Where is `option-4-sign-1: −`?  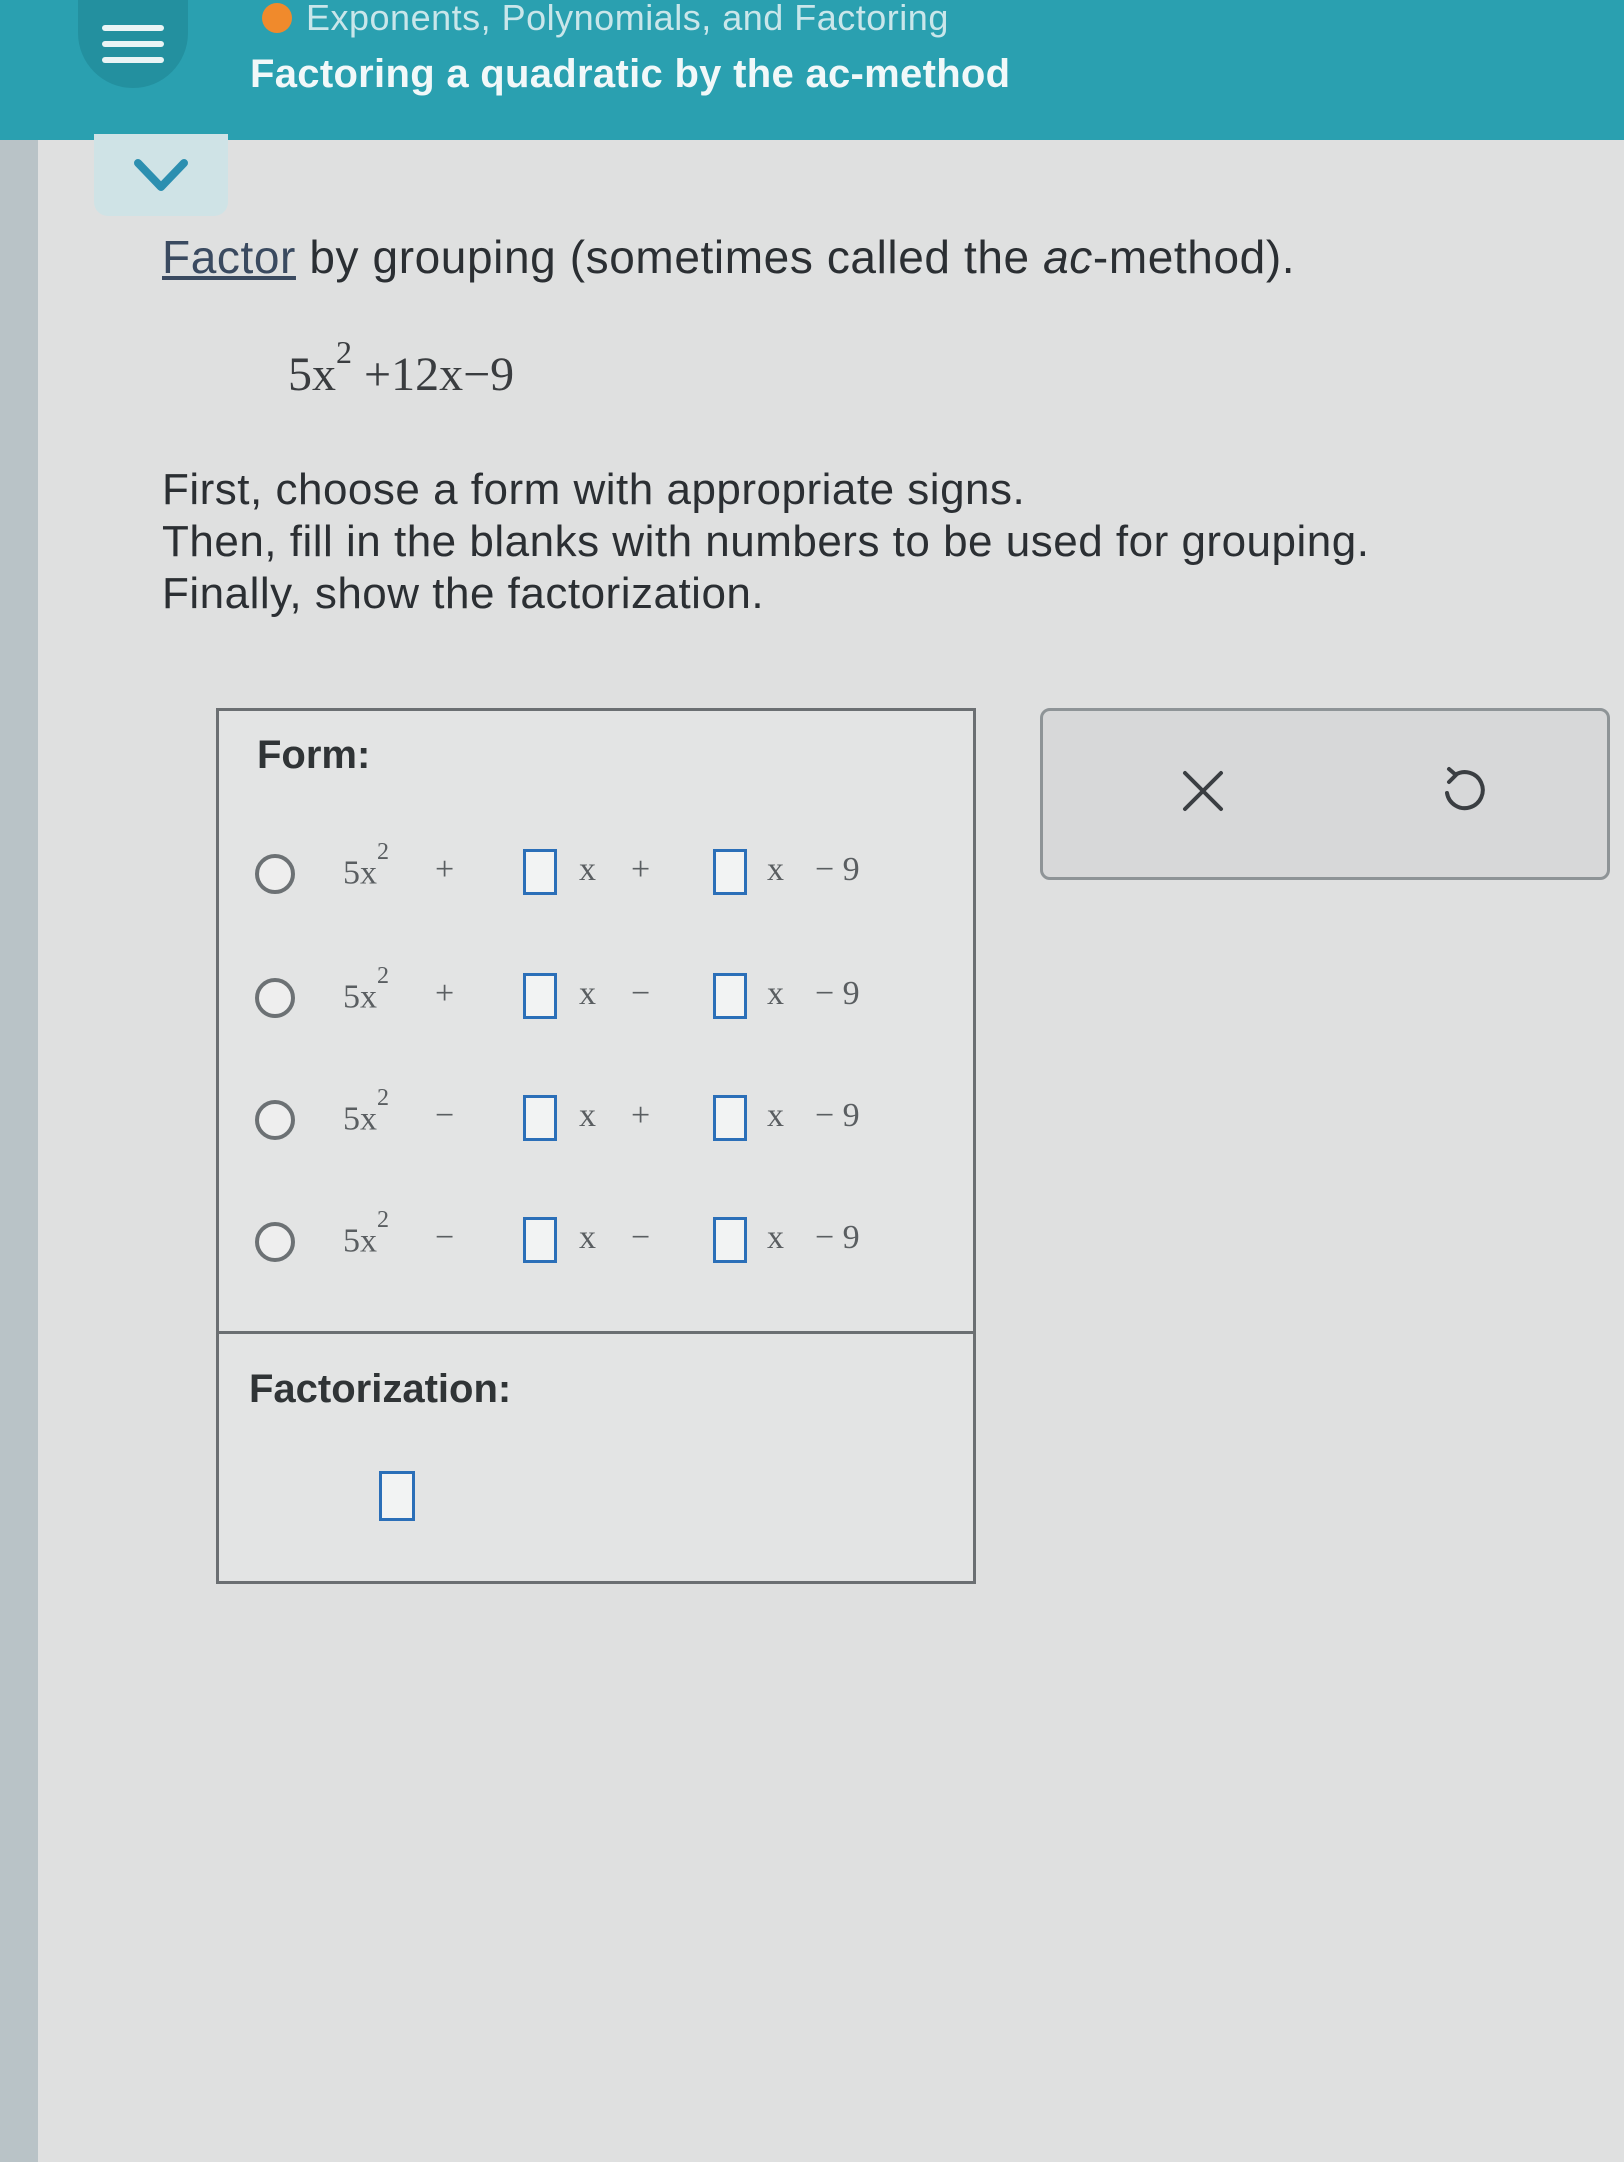
option-4-sign-1: − is located at coordinates (445, 1237).